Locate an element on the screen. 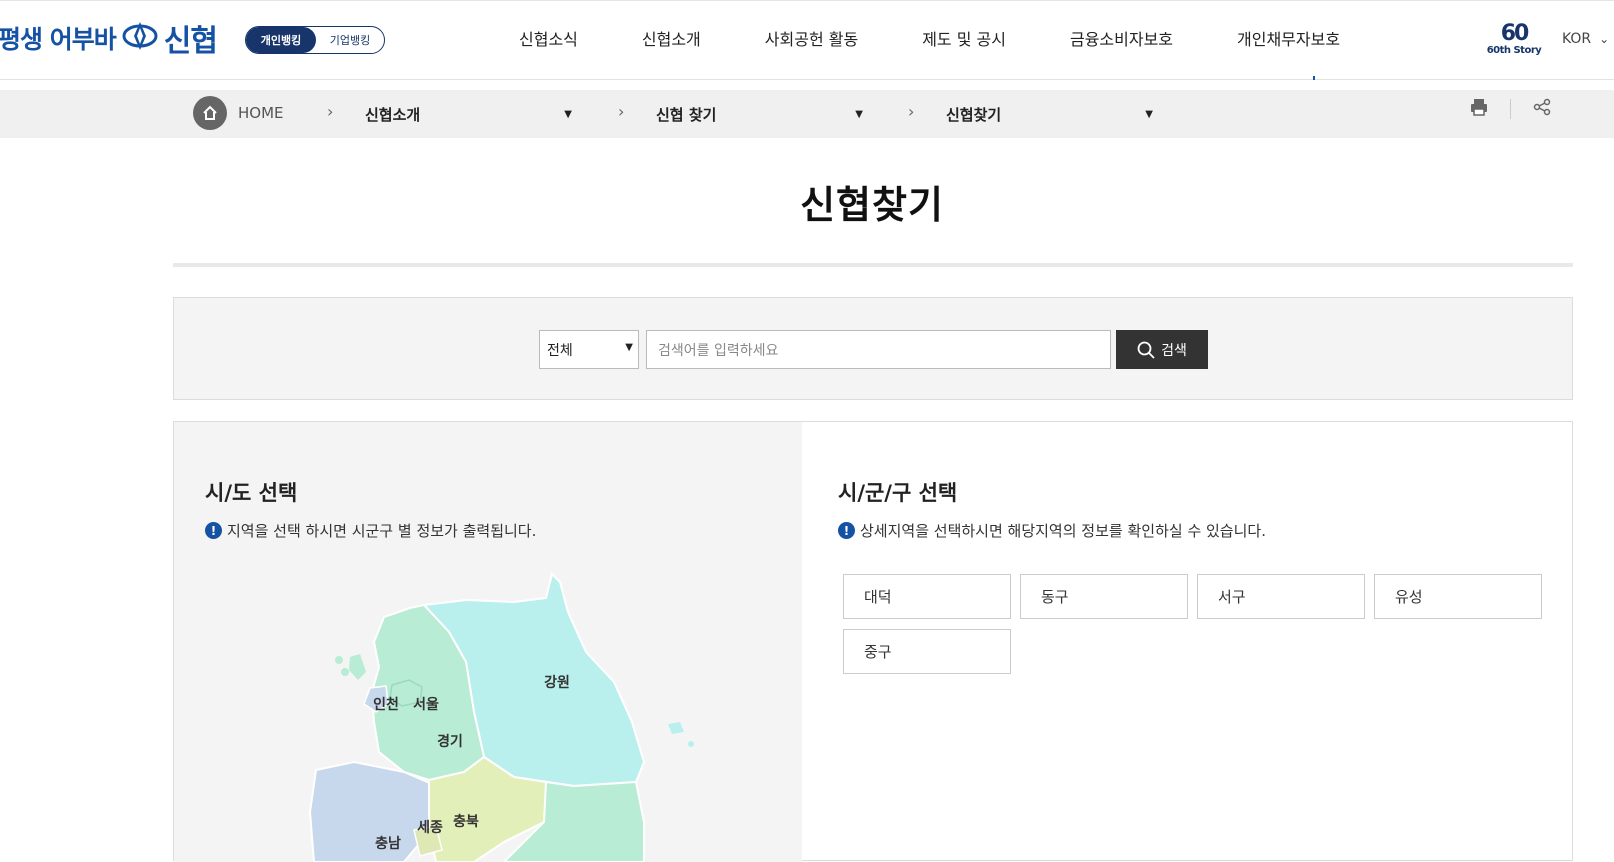 Image resolution: width=1614 pixels, height=862 pixels. district-heading: 시/군/구 선택 is located at coordinates (898, 493).